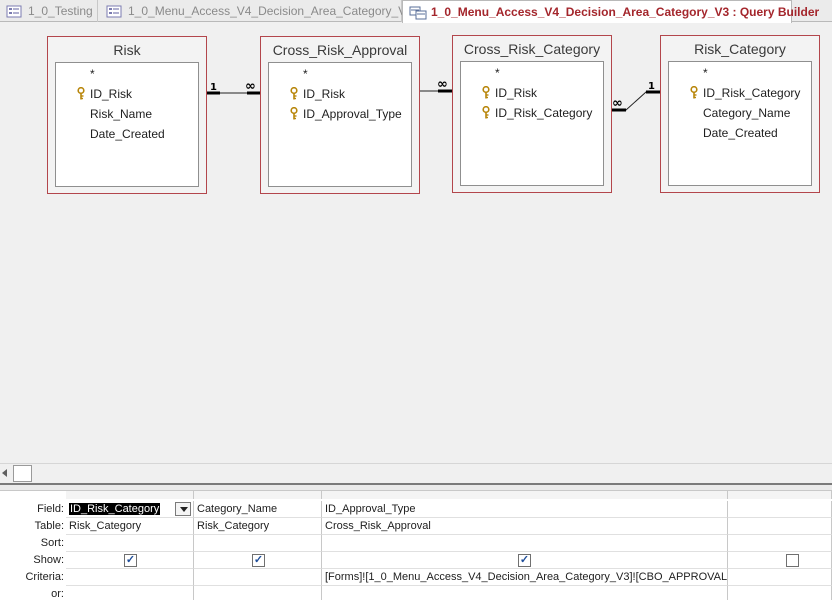  What do you see at coordinates (340, 50) in the screenshot?
I see `table-title: Cross_Risk_Approval` at bounding box center [340, 50].